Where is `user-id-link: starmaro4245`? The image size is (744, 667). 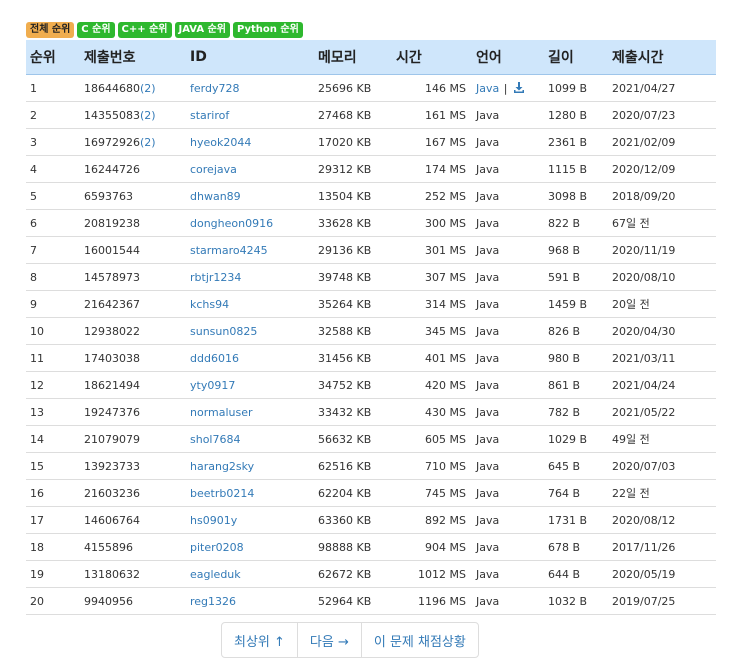
user-id-link: starmaro4245 is located at coordinates (229, 250).